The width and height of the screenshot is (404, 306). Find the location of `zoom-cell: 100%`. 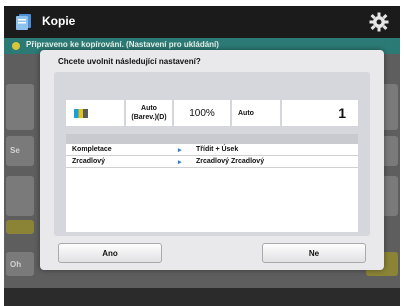

zoom-cell: 100% is located at coordinates (202, 113).